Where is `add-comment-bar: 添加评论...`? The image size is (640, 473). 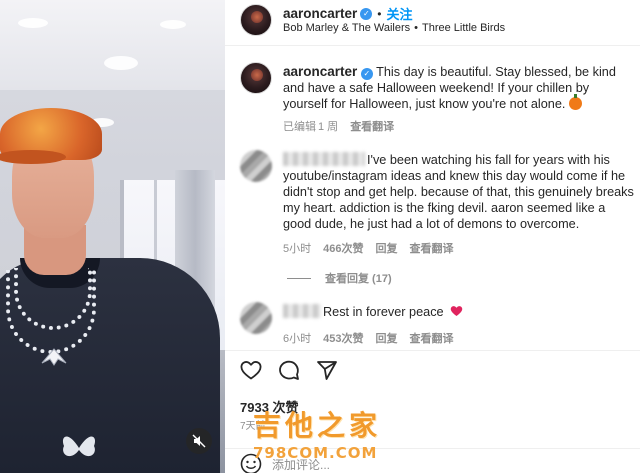
add-comment-bar: 添加评论... is located at coordinates (285, 463).